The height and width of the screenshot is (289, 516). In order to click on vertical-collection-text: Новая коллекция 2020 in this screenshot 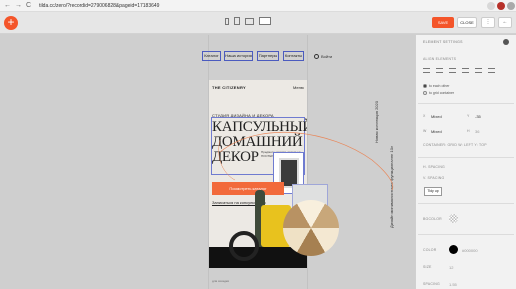, I will do `click(376, 122)`.